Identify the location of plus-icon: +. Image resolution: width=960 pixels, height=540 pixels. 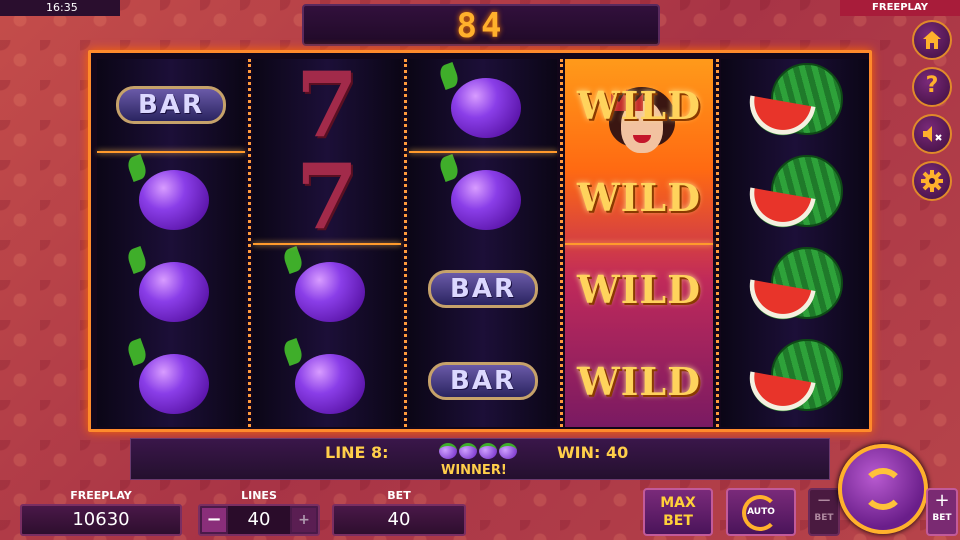
(942, 500).